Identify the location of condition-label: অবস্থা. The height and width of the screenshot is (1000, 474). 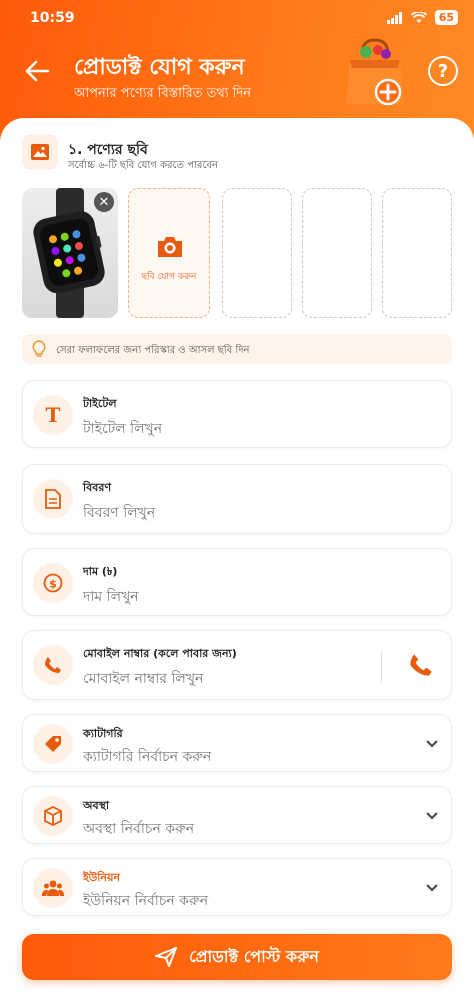
(96, 805).